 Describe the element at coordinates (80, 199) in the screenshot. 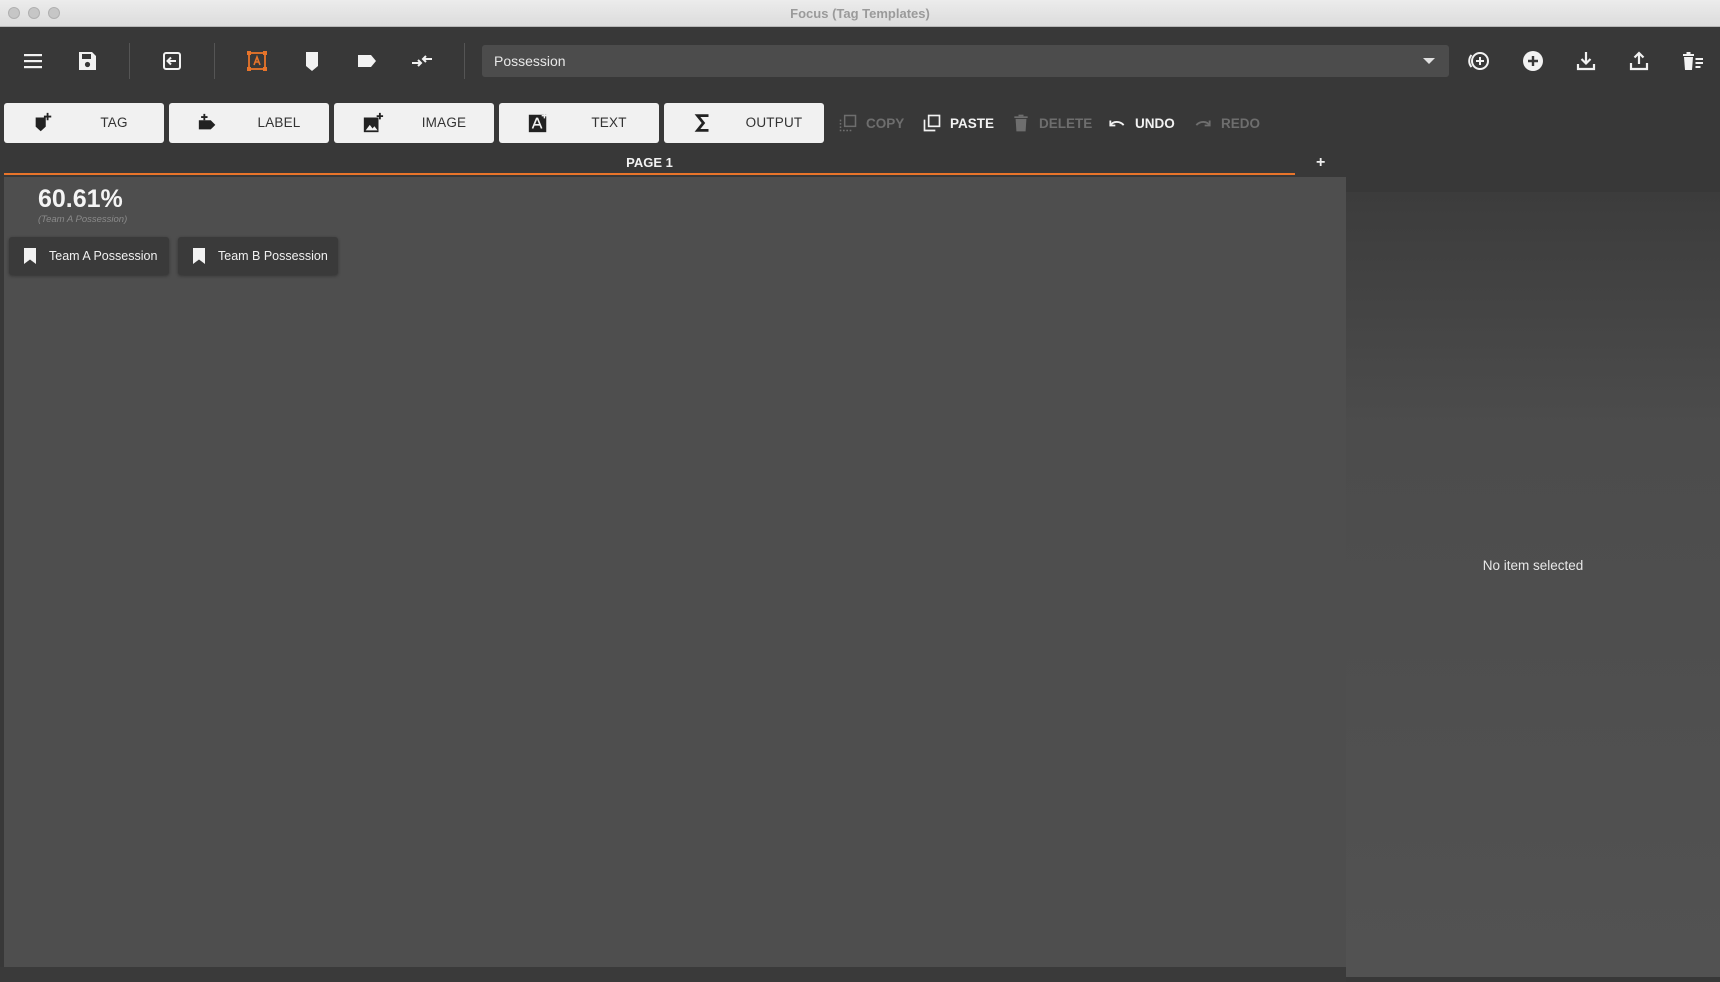

I see `output-value: 60.61%` at that location.